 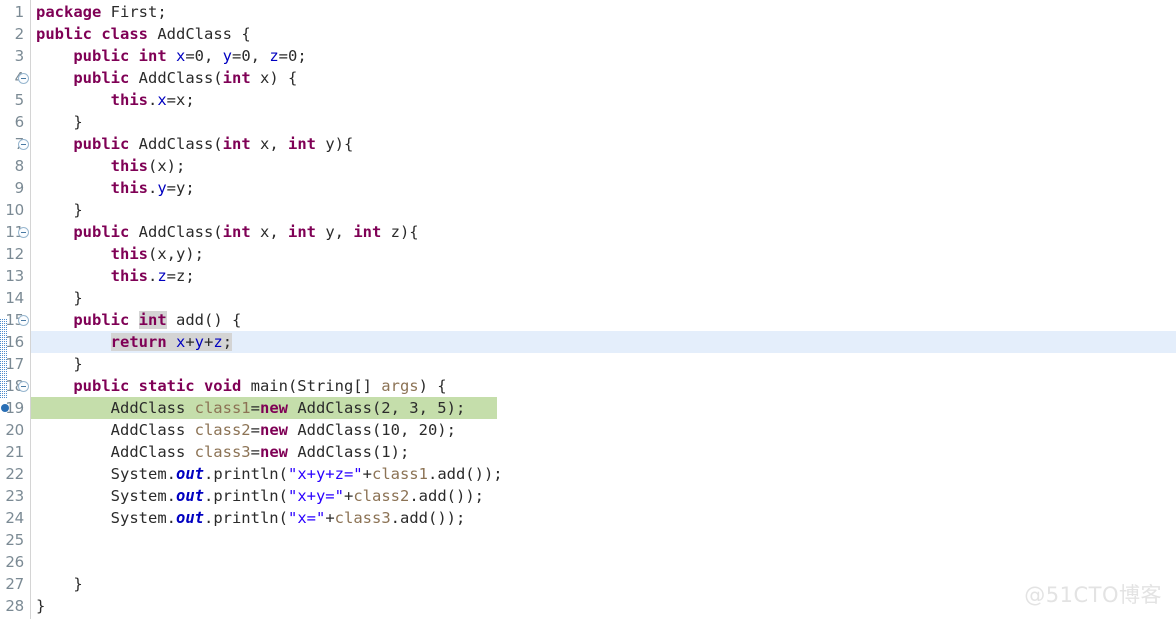 What do you see at coordinates (138, 12) in the screenshot?
I see `code-token: First;` at bounding box center [138, 12].